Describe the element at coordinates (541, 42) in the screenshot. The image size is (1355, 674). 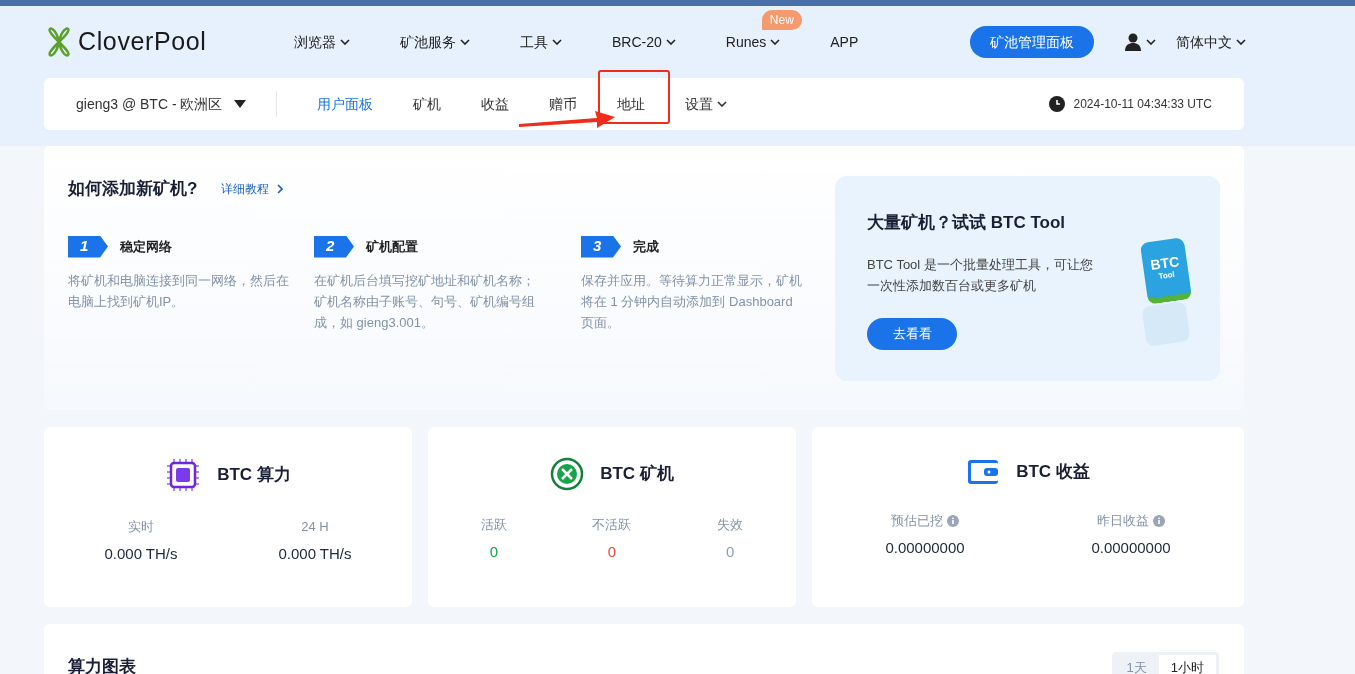
I see `nav-menu-item: 工具` at that location.